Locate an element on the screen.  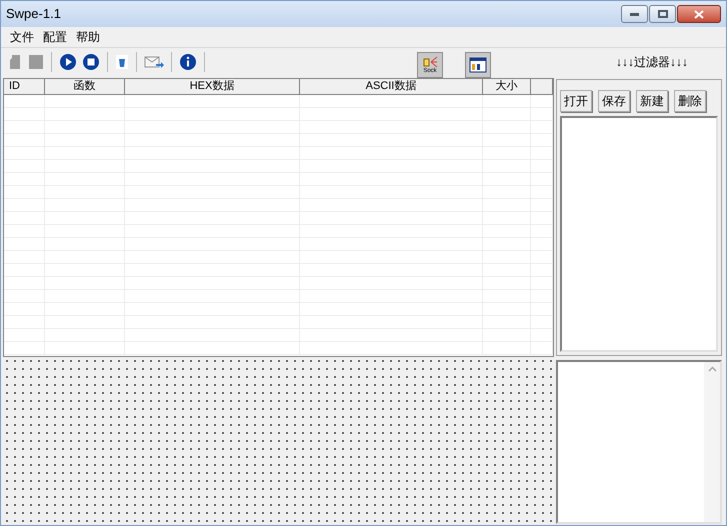
maximize-button is located at coordinates (662, 14).